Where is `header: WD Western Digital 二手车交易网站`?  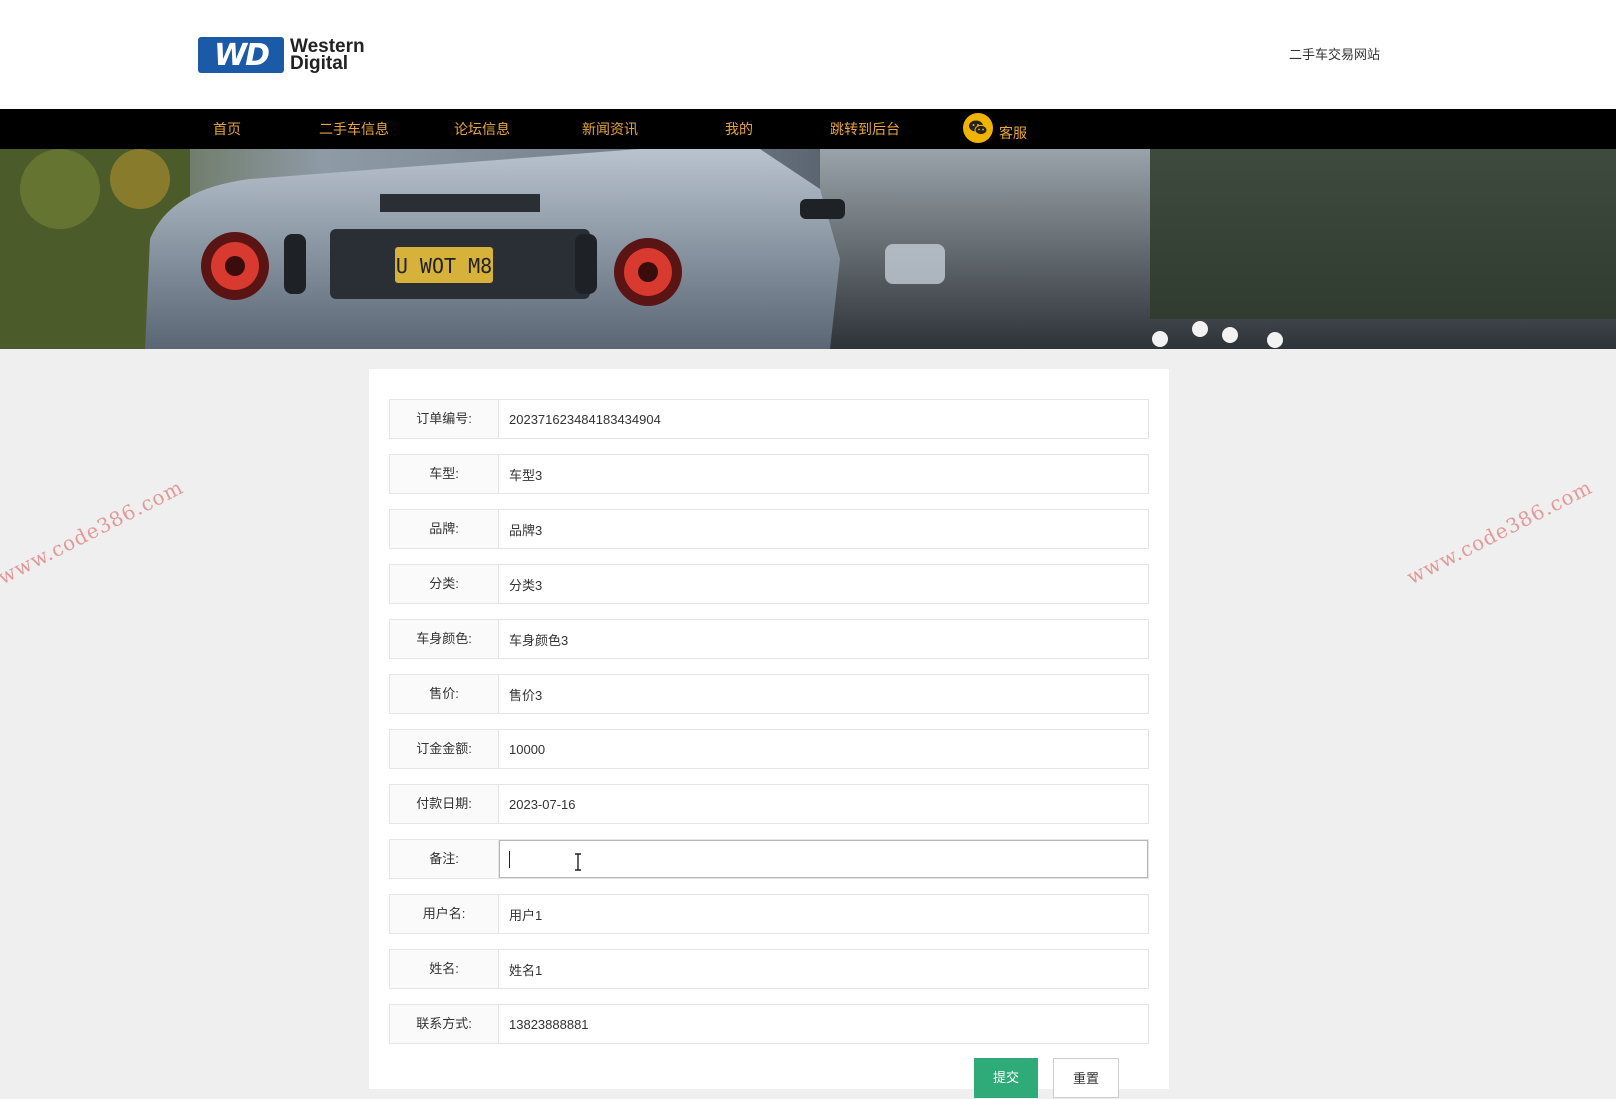 header: WD Western Digital 二手车交易网站 is located at coordinates (808, 54).